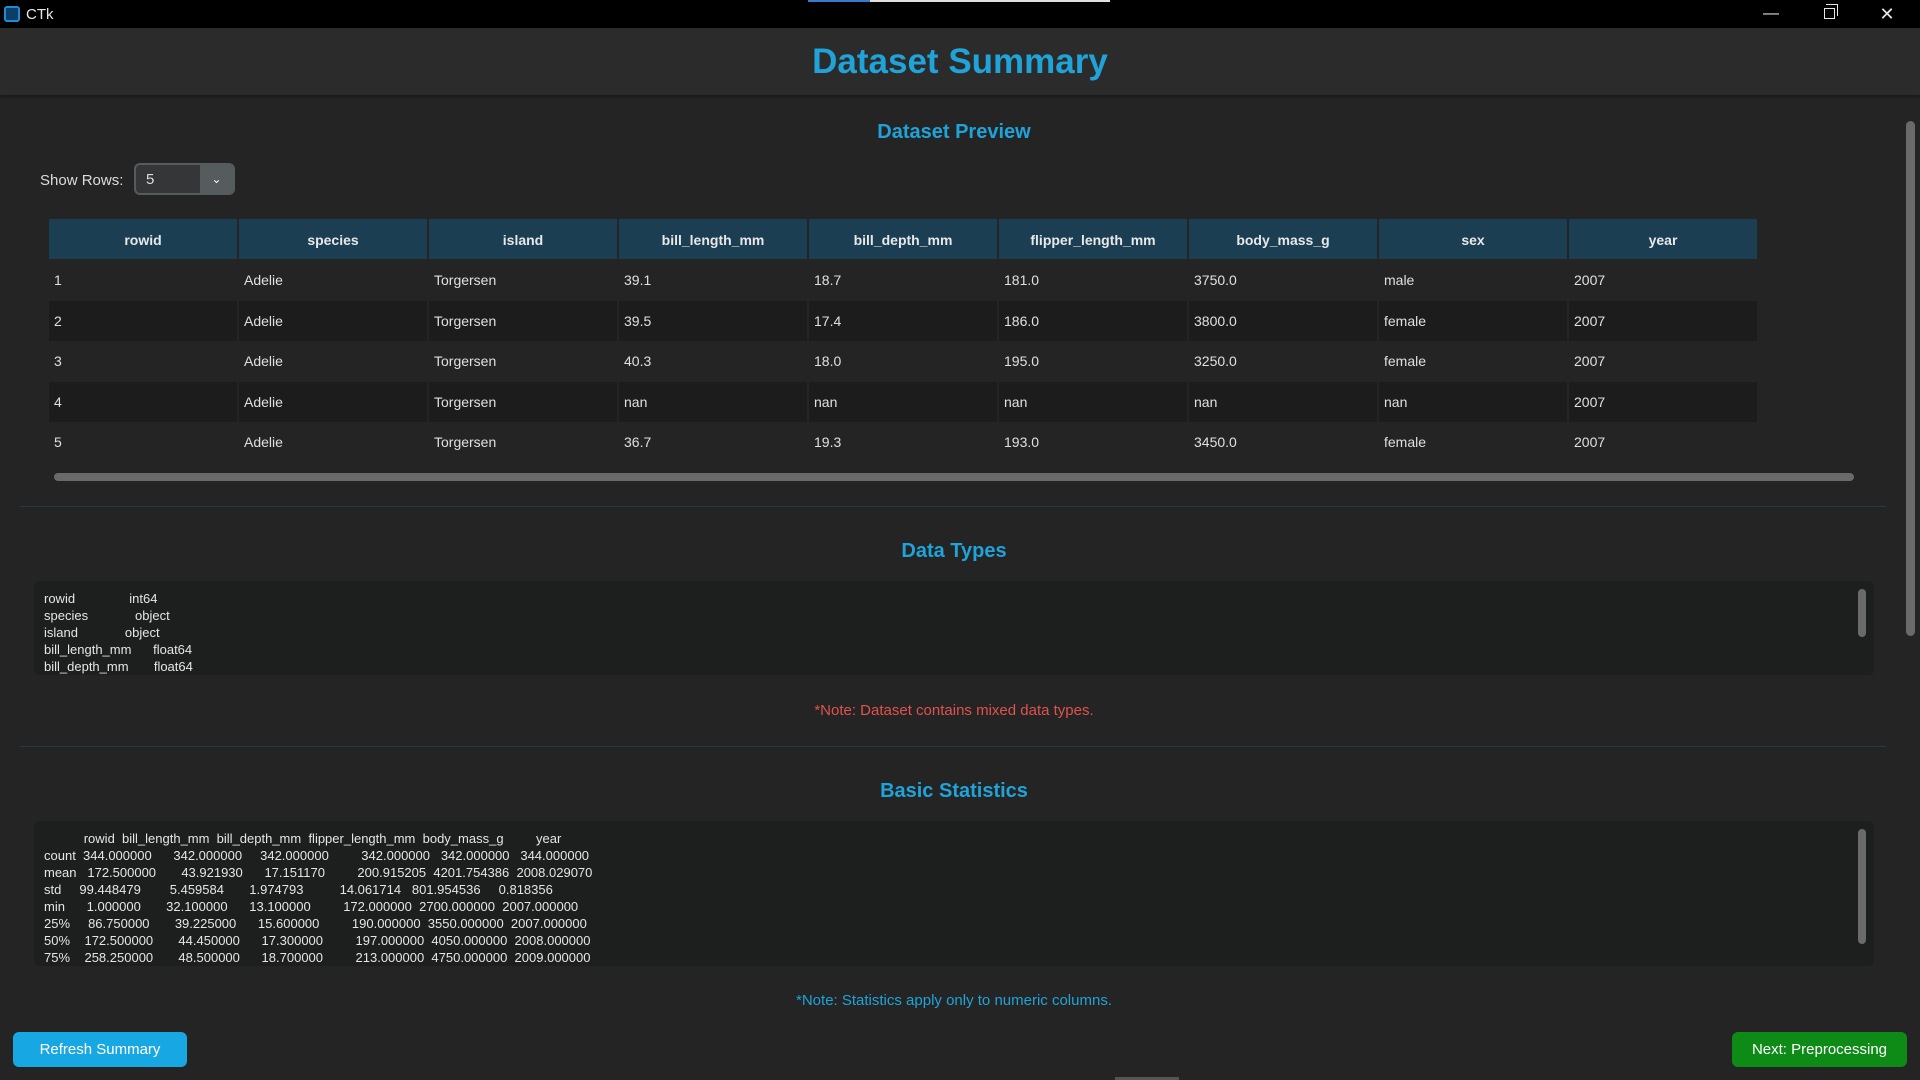  I want to click on table-cell: 1, so click(58, 280).